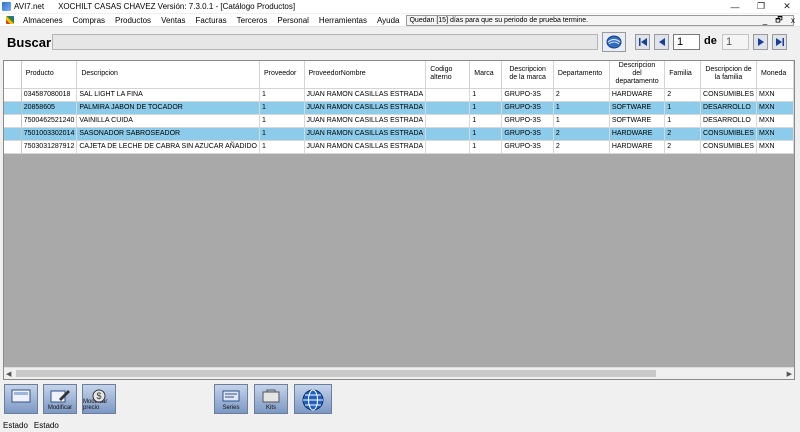 The width and height of the screenshot is (800, 432). I want to click on col-header-producto: Producto, so click(49, 75).